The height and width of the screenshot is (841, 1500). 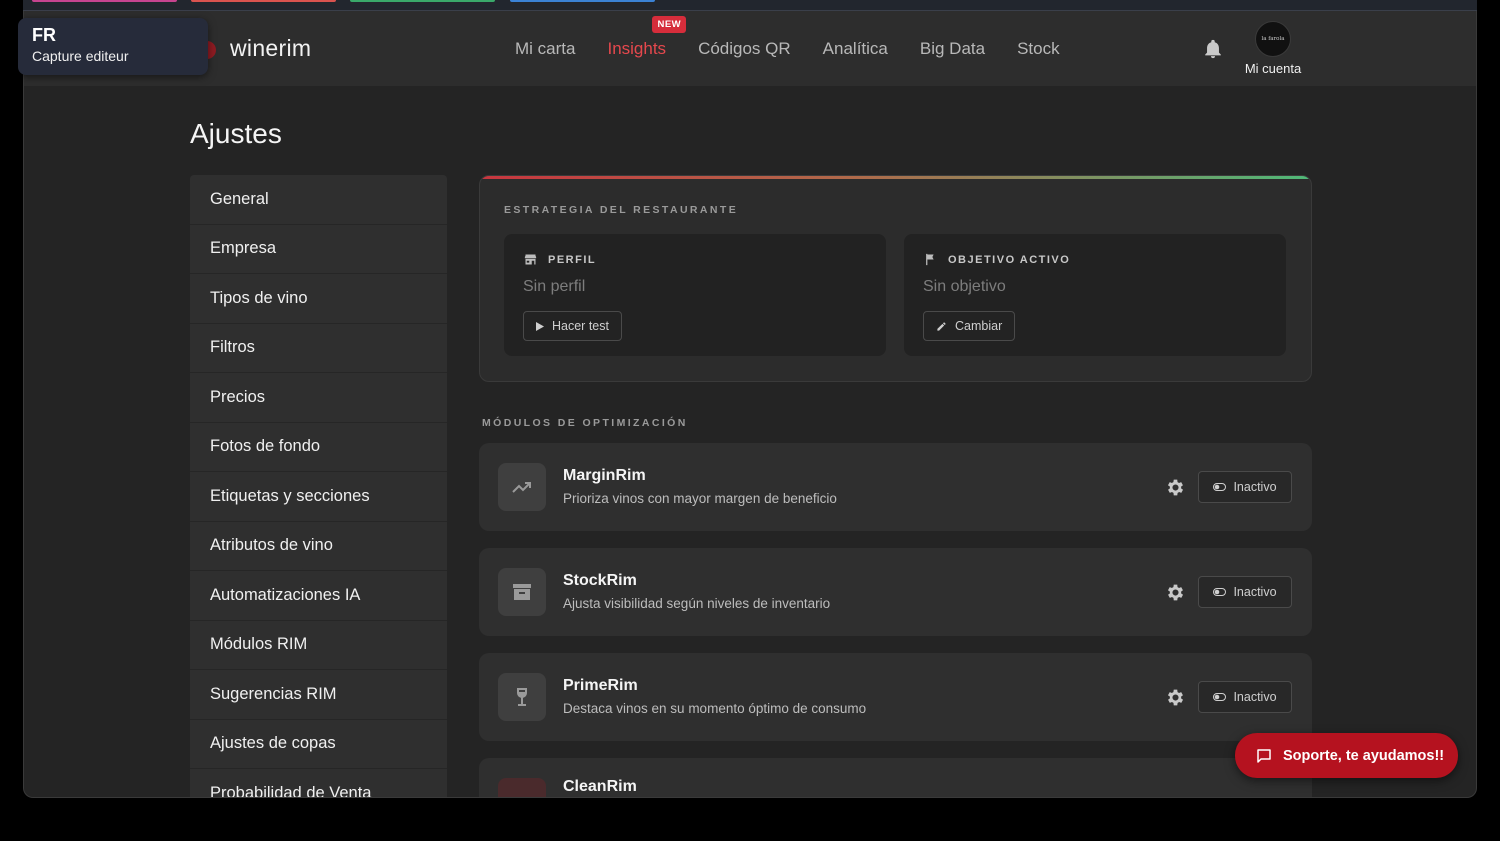 I want to click on take-test-button: Hacer test, so click(x=572, y=326).